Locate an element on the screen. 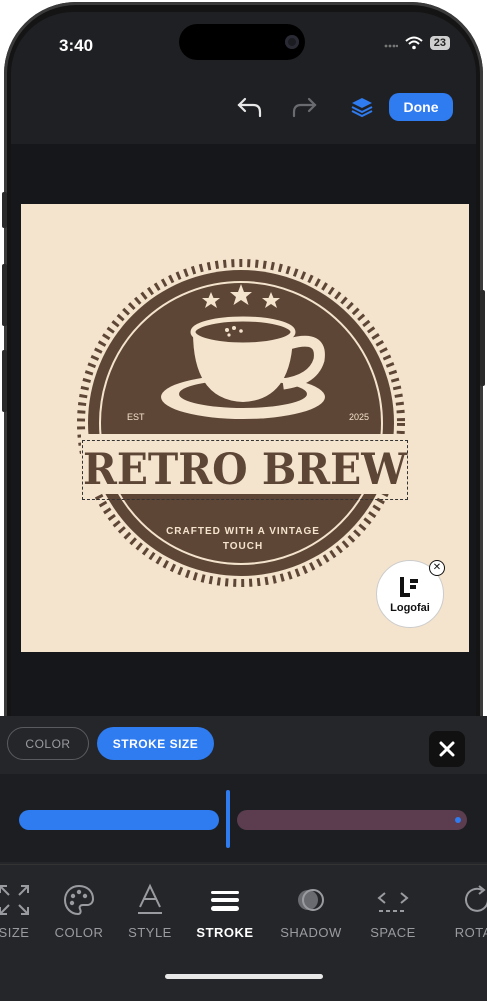  tagline-line-2: TOUCH is located at coordinates (243, 546).